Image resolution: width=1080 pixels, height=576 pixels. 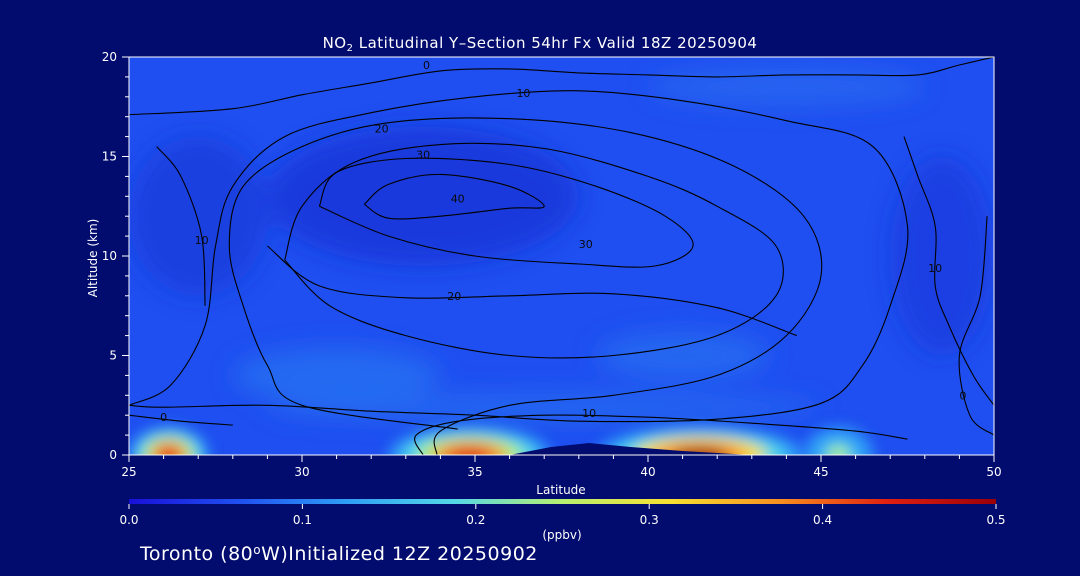 What do you see at coordinates (561, 467) in the screenshot?
I see `x-axis: 25 30 35 40 45 50` at bounding box center [561, 467].